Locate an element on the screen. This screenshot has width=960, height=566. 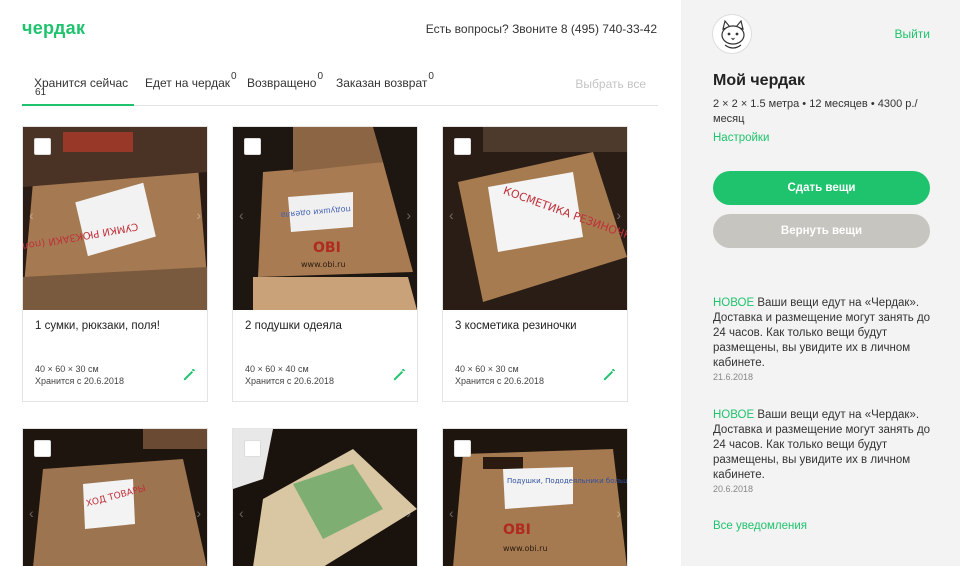
item-title: 1 сумки, рюкзаки, поля! is located at coordinates (97, 326).